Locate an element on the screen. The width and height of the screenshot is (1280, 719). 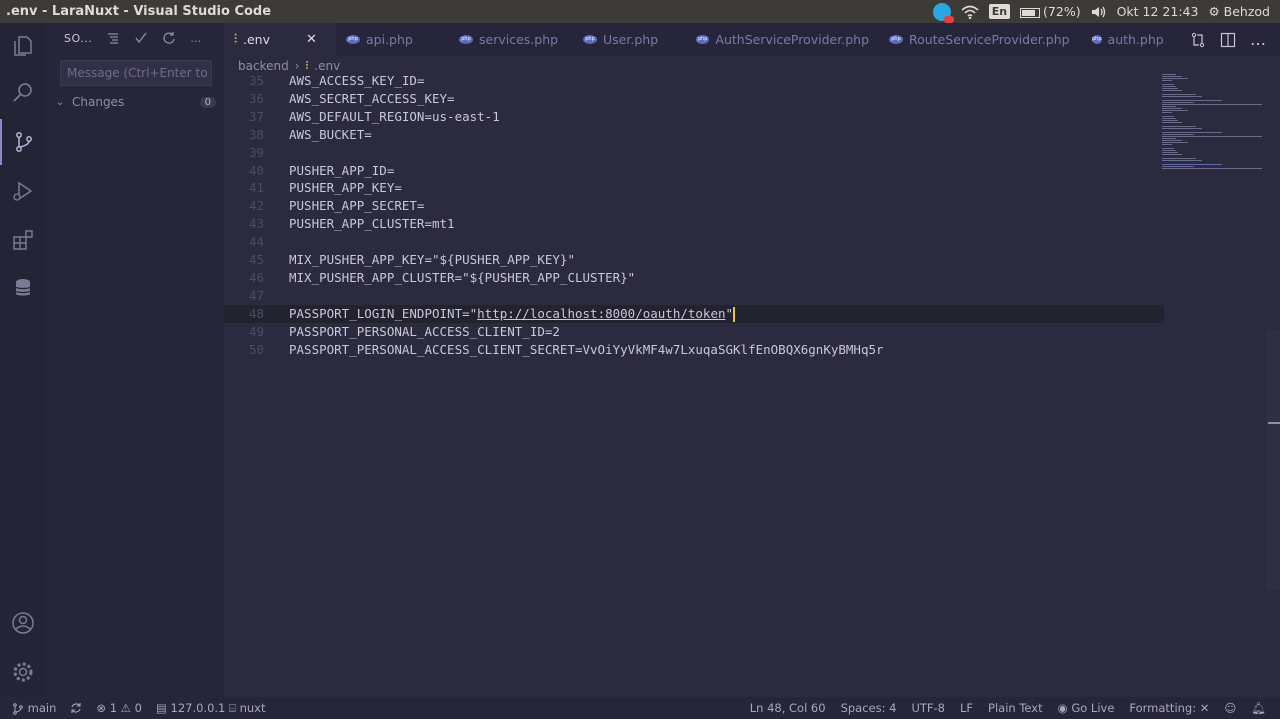
code-line: 35 AWS_ACCESS_KEY_ID= is located at coordinates (694, 81).